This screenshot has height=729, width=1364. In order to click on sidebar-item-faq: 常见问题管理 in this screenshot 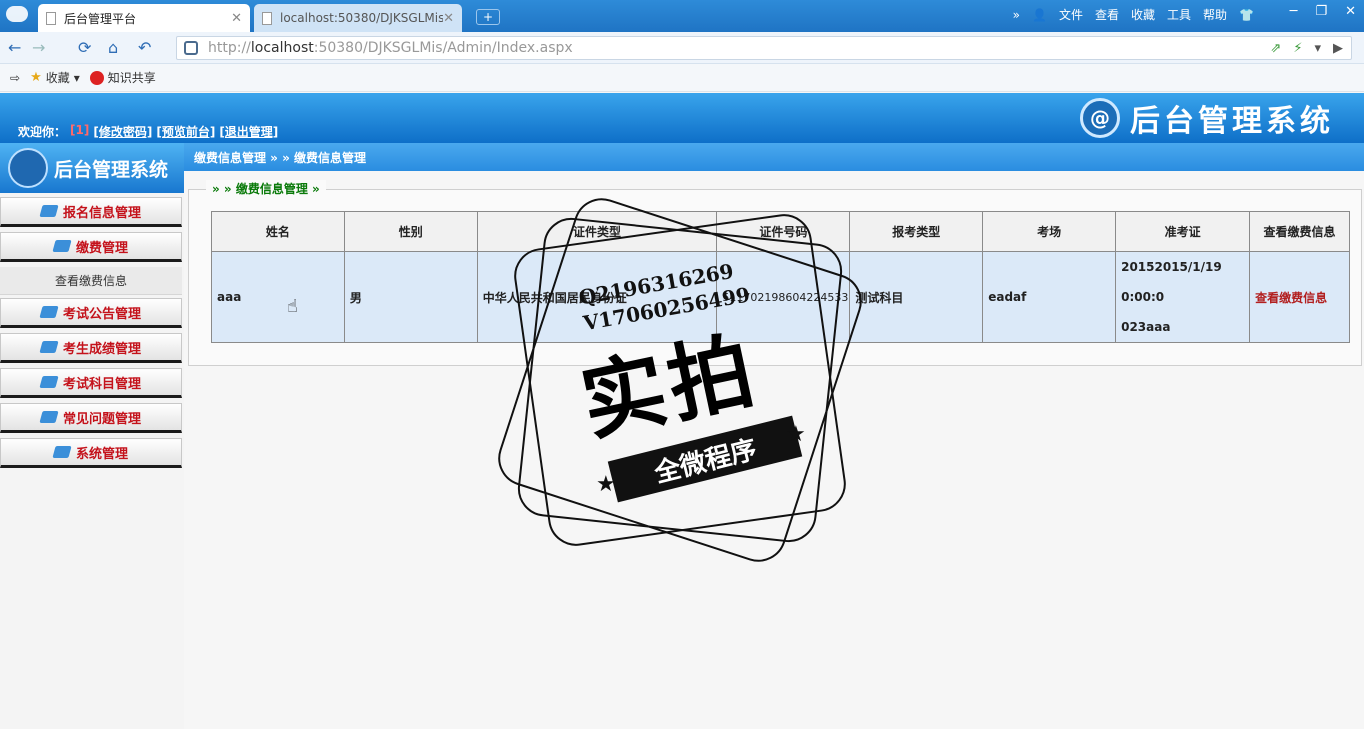, I will do `click(91, 418)`.